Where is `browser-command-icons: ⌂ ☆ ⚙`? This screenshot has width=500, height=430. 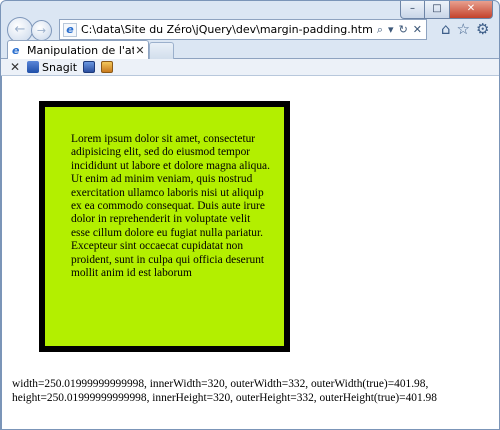 browser-command-icons: ⌂ ☆ ⚙ is located at coordinates (465, 29).